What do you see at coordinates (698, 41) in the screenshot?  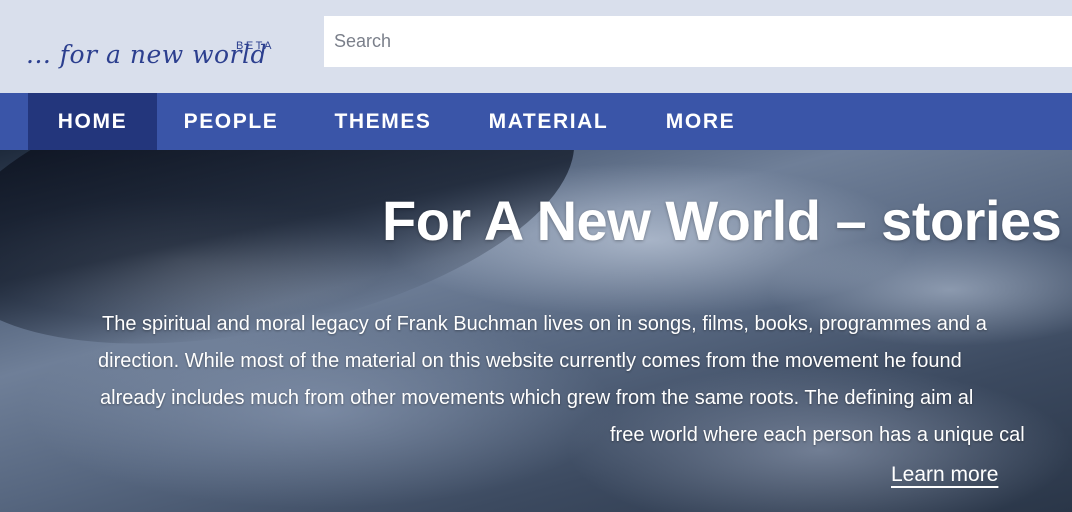 I see `search-input` at bounding box center [698, 41].